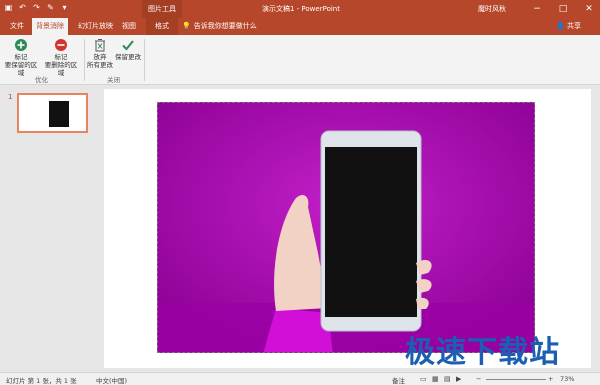  Describe the element at coordinates (550, 379) in the screenshot. I see `zoom-in-icon: +` at that location.